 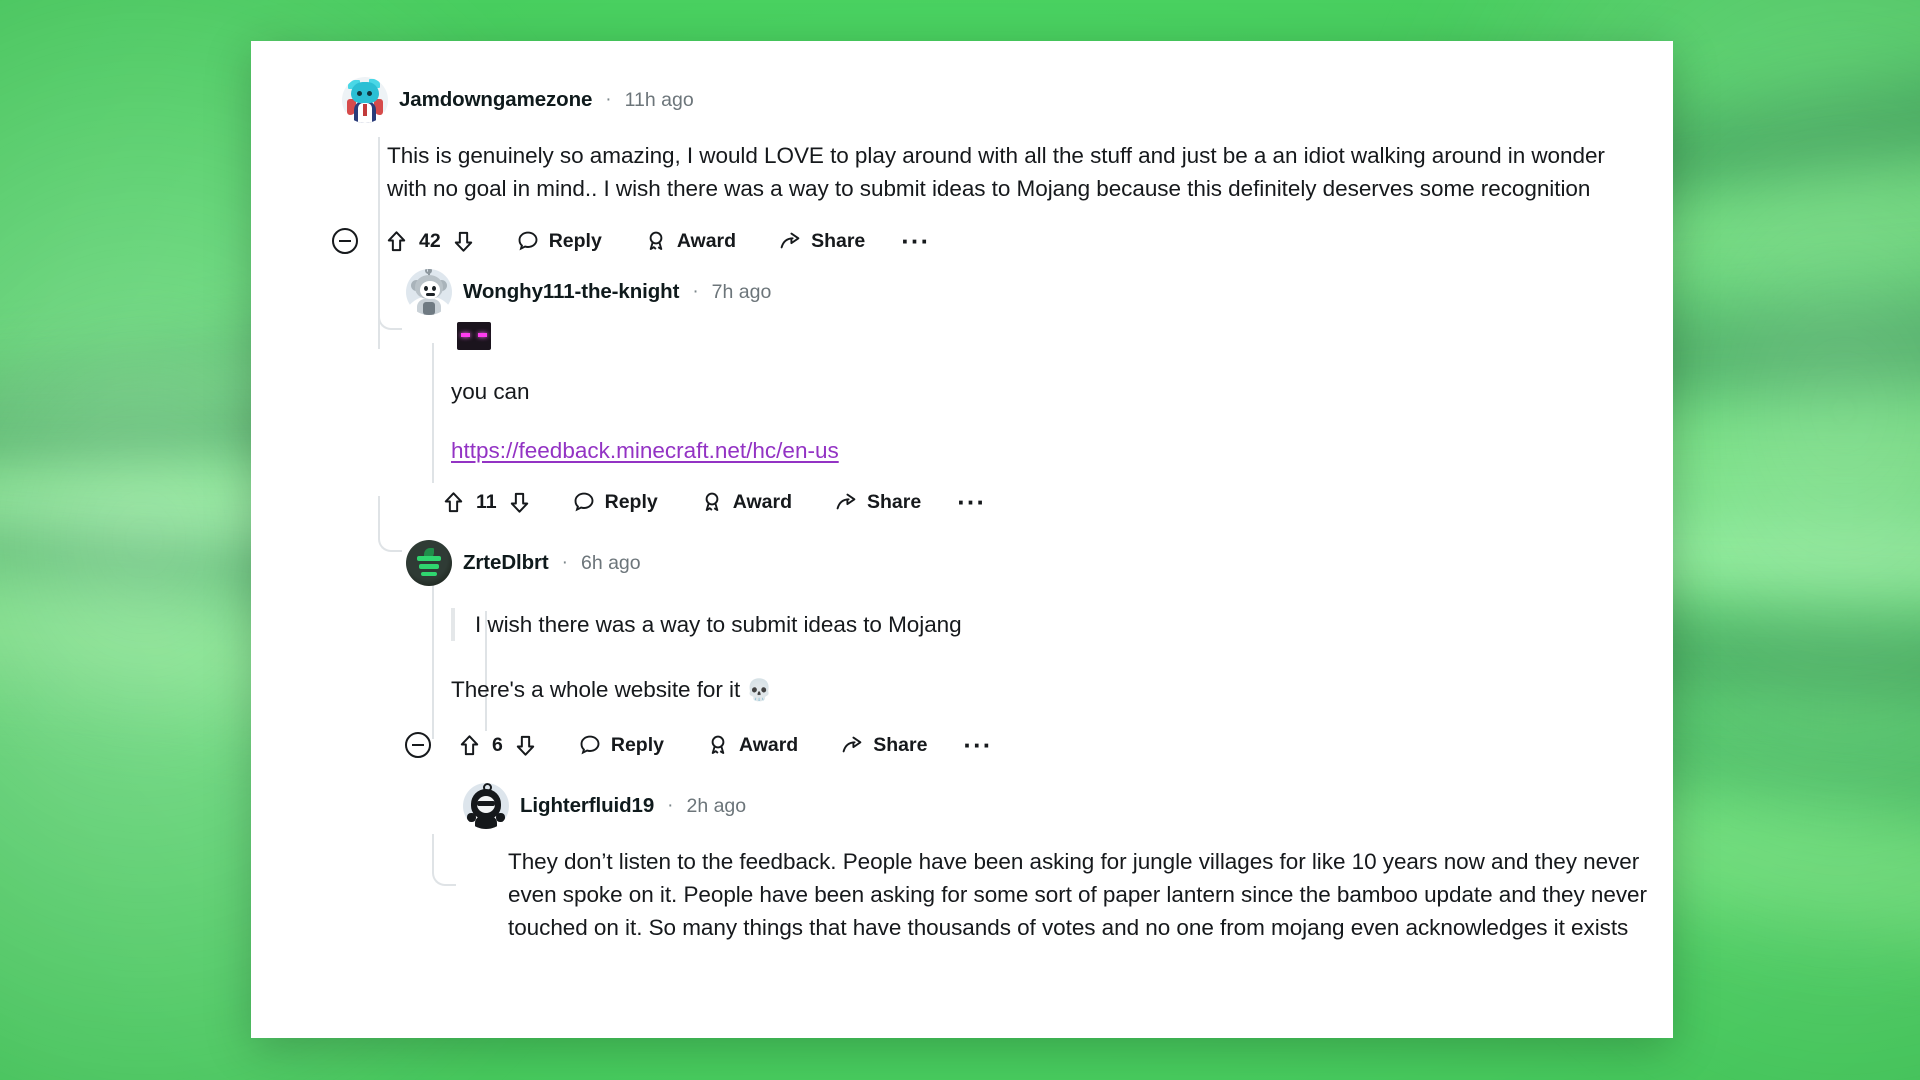 What do you see at coordinates (1054, 502) in the screenshot?
I see `comment-actions: 11 Reply Award Share ···` at bounding box center [1054, 502].